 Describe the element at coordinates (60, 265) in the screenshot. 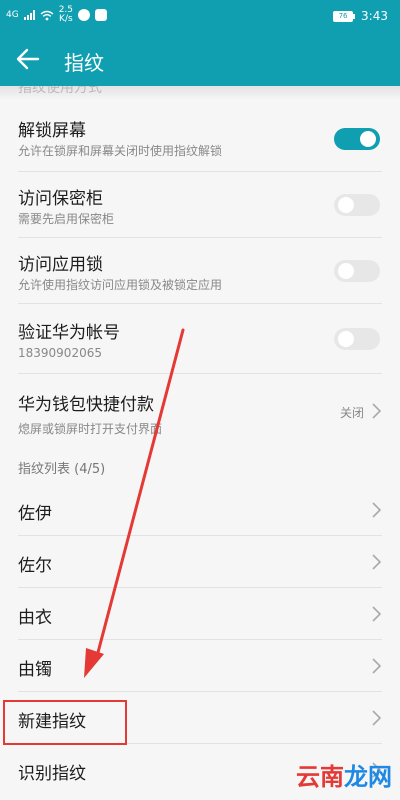

I see `app-lock-title: 访问应用锁` at that location.